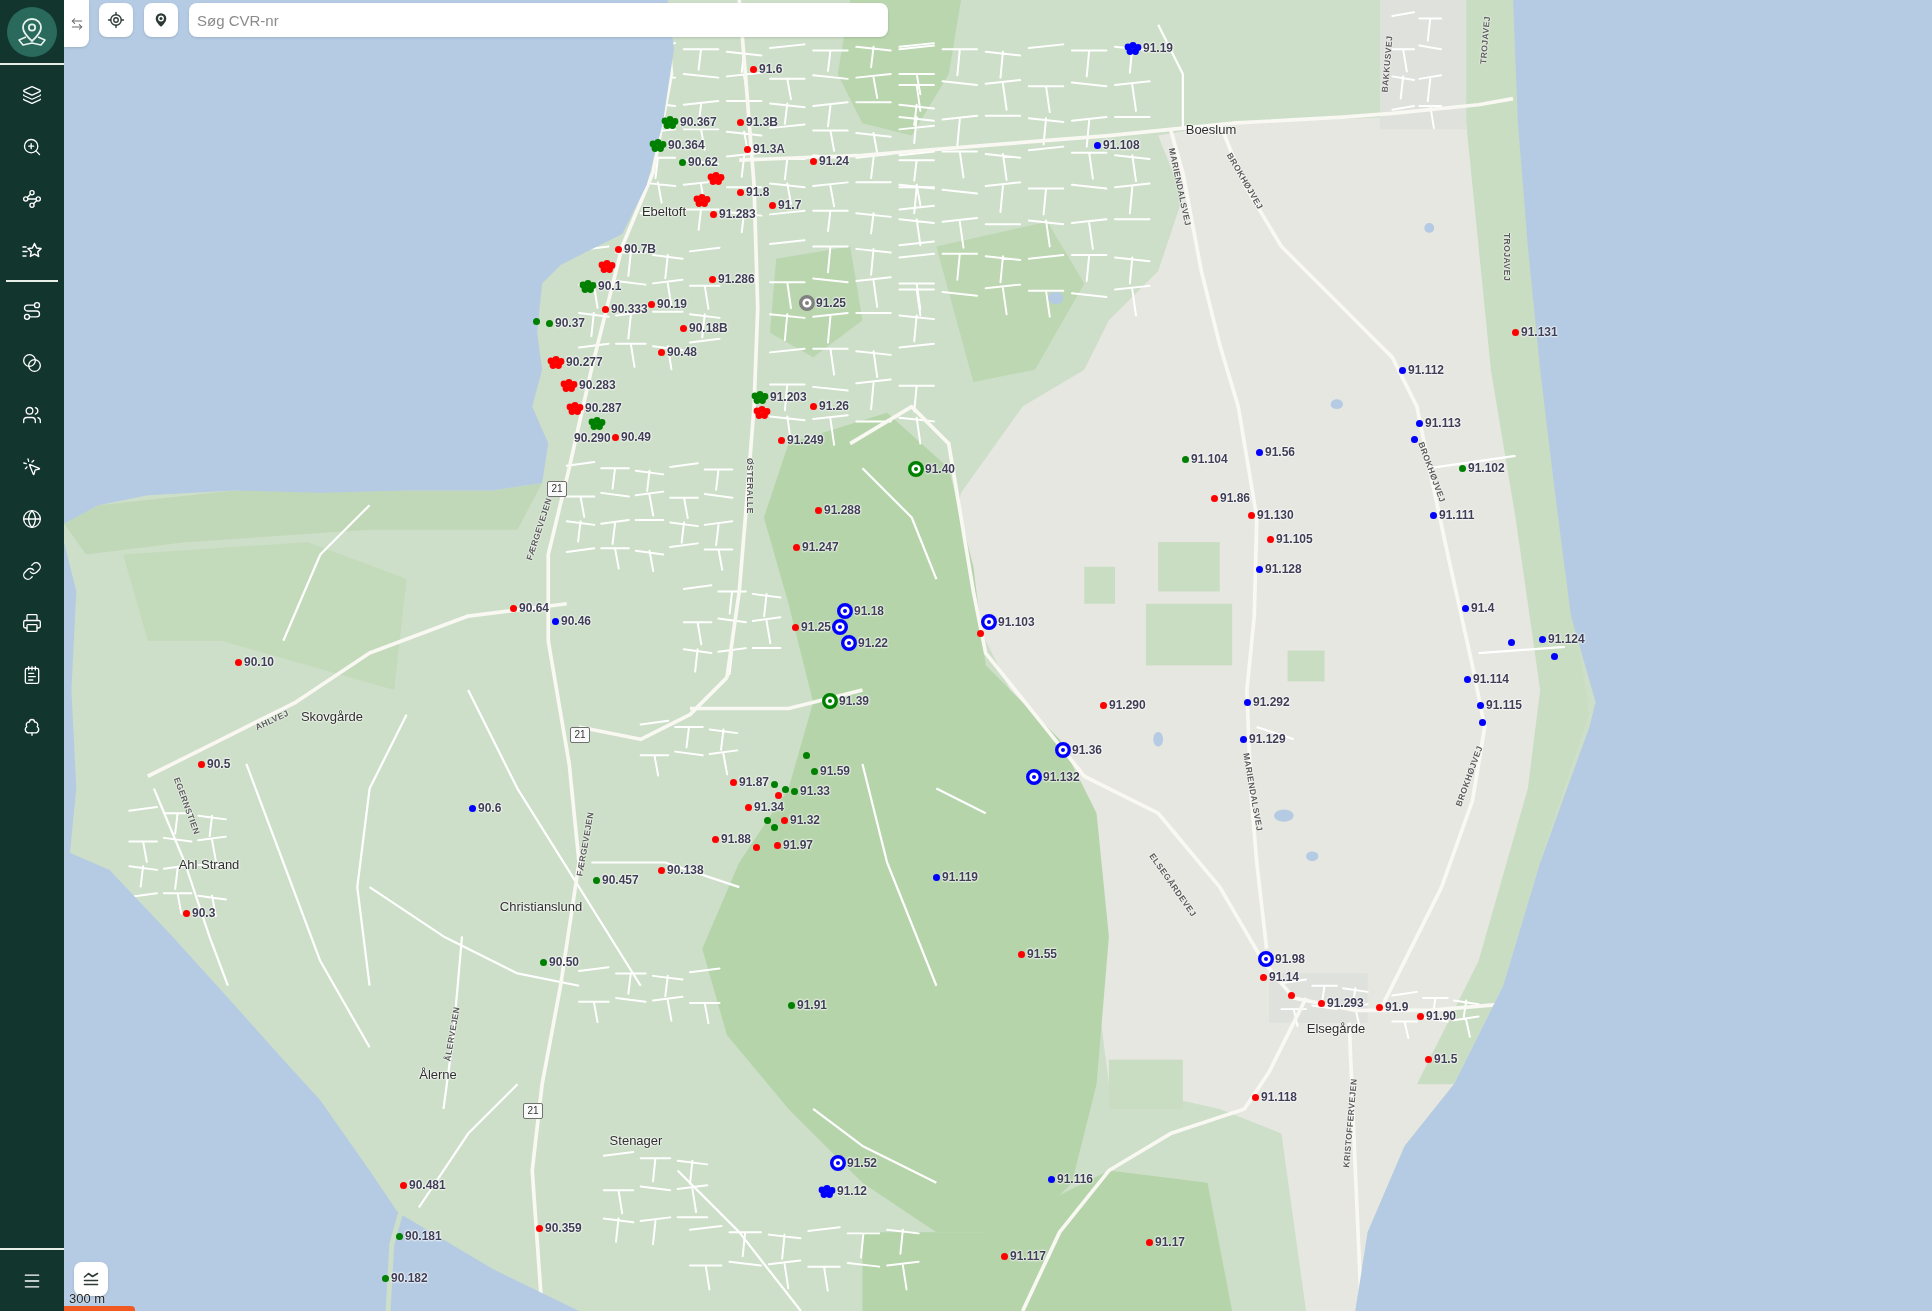 The image size is (1932, 1311). What do you see at coordinates (32, 31) in the screenshot?
I see `map-pin-logo-icon` at bounding box center [32, 31].